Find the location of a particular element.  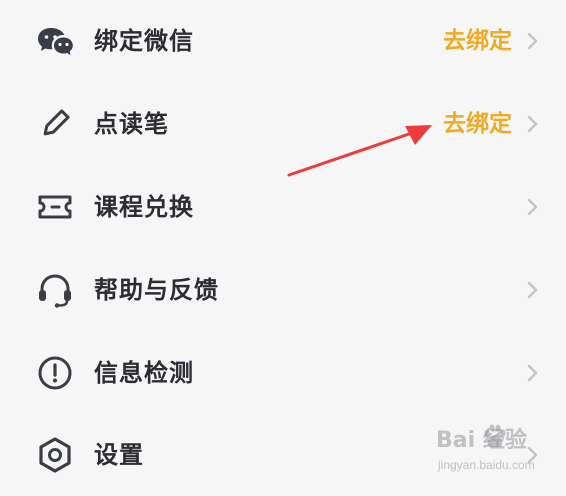

menu-item-label: 信息检测 is located at coordinates (144, 373).